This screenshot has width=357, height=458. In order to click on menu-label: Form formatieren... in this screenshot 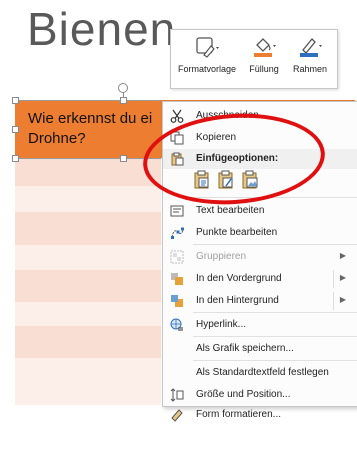, I will do `click(239, 414)`.